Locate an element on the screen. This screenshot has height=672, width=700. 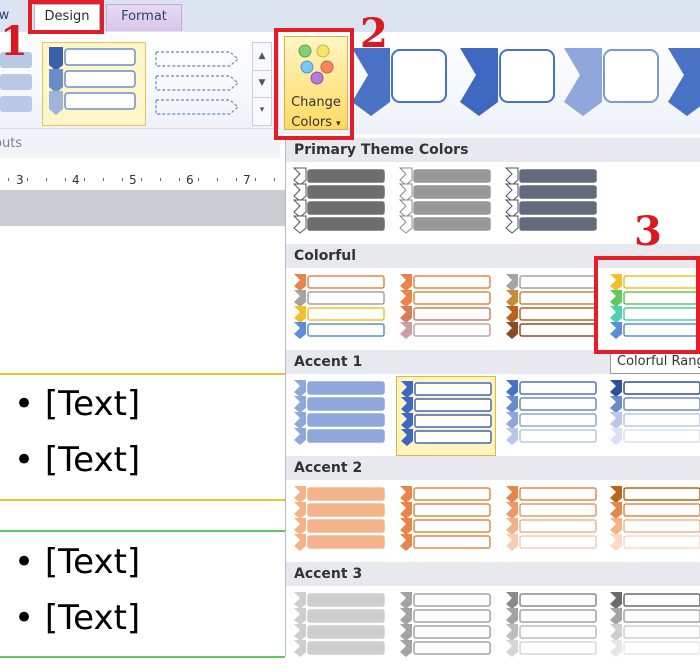
dashed-arrow-list-icon is located at coordinates (197, 83).